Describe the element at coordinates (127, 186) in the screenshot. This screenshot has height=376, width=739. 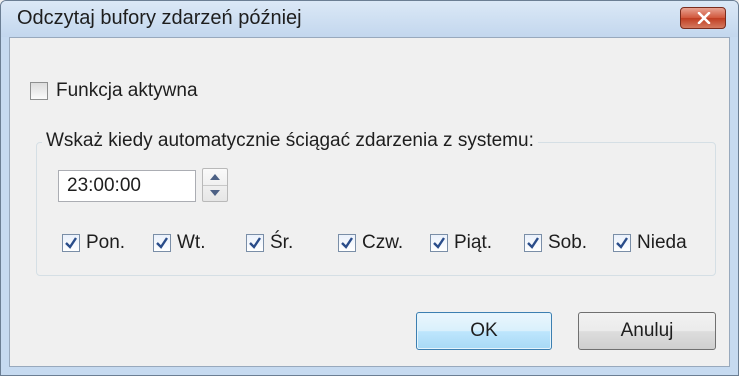
I see `time-input: 23:00:00` at that location.